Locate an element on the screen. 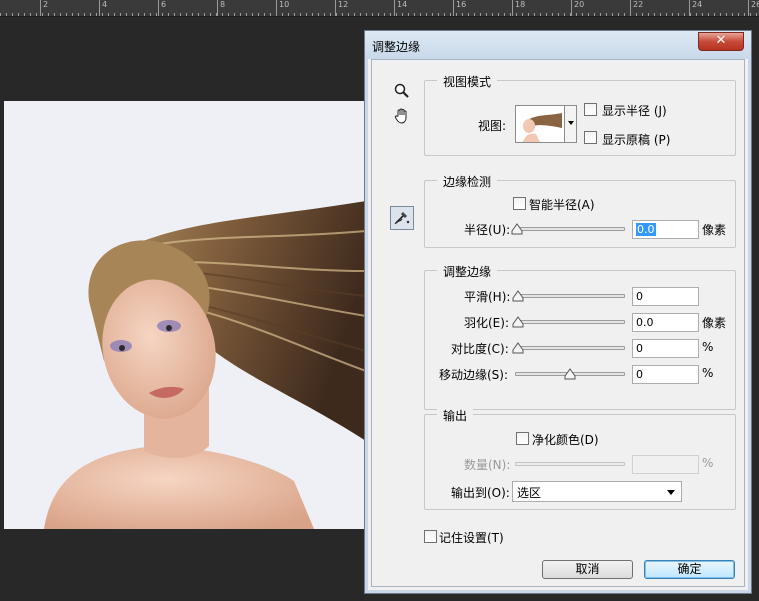 This screenshot has height=601, width=759. amount-input is located at coordinates (665, 464).